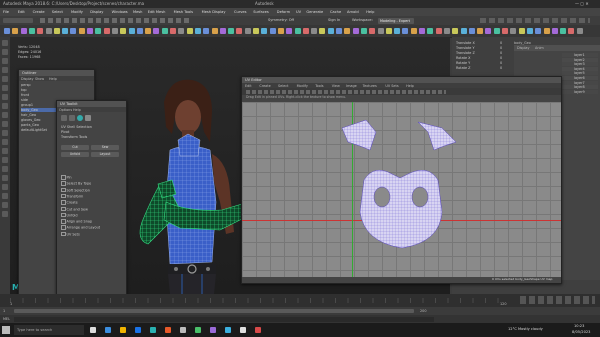  What do you see at coordinates (396, 20) in the screenshot?
I see `workspace-dropdown: Modeling - Expert` at bounding box center [396, 20].